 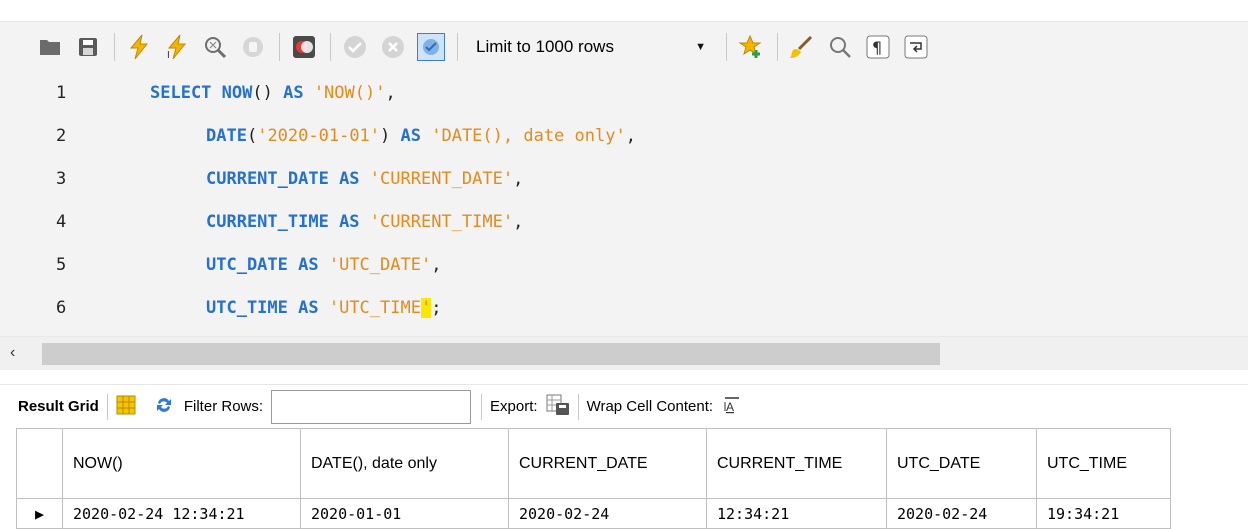 I want to click on save-icon, so click(x=88, y=47).